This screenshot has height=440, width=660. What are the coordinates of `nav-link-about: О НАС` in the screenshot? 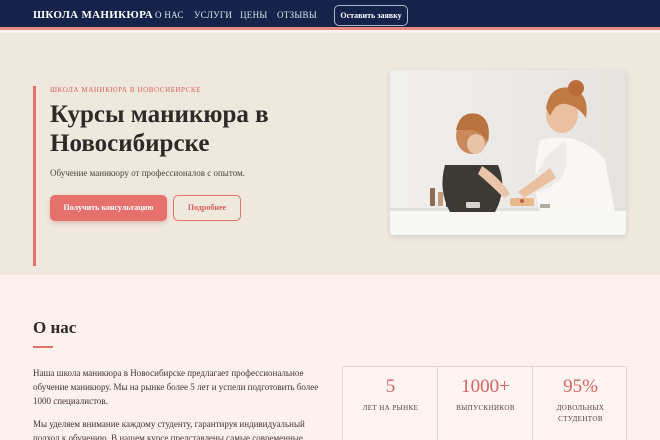 It's located at (169, 15).